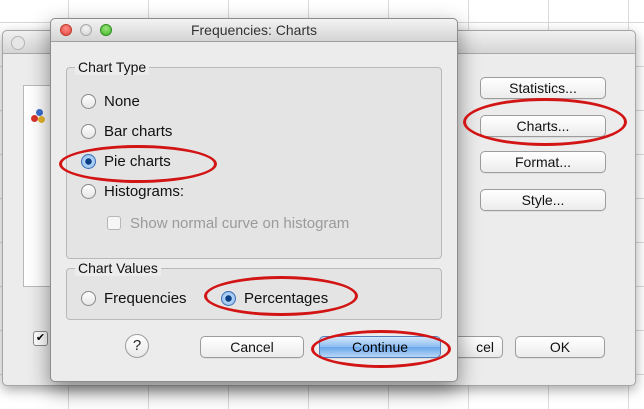 The height and width of the screenshot is (409, 644). I want to click on radio-label: Bar charts, so click(138, 131).